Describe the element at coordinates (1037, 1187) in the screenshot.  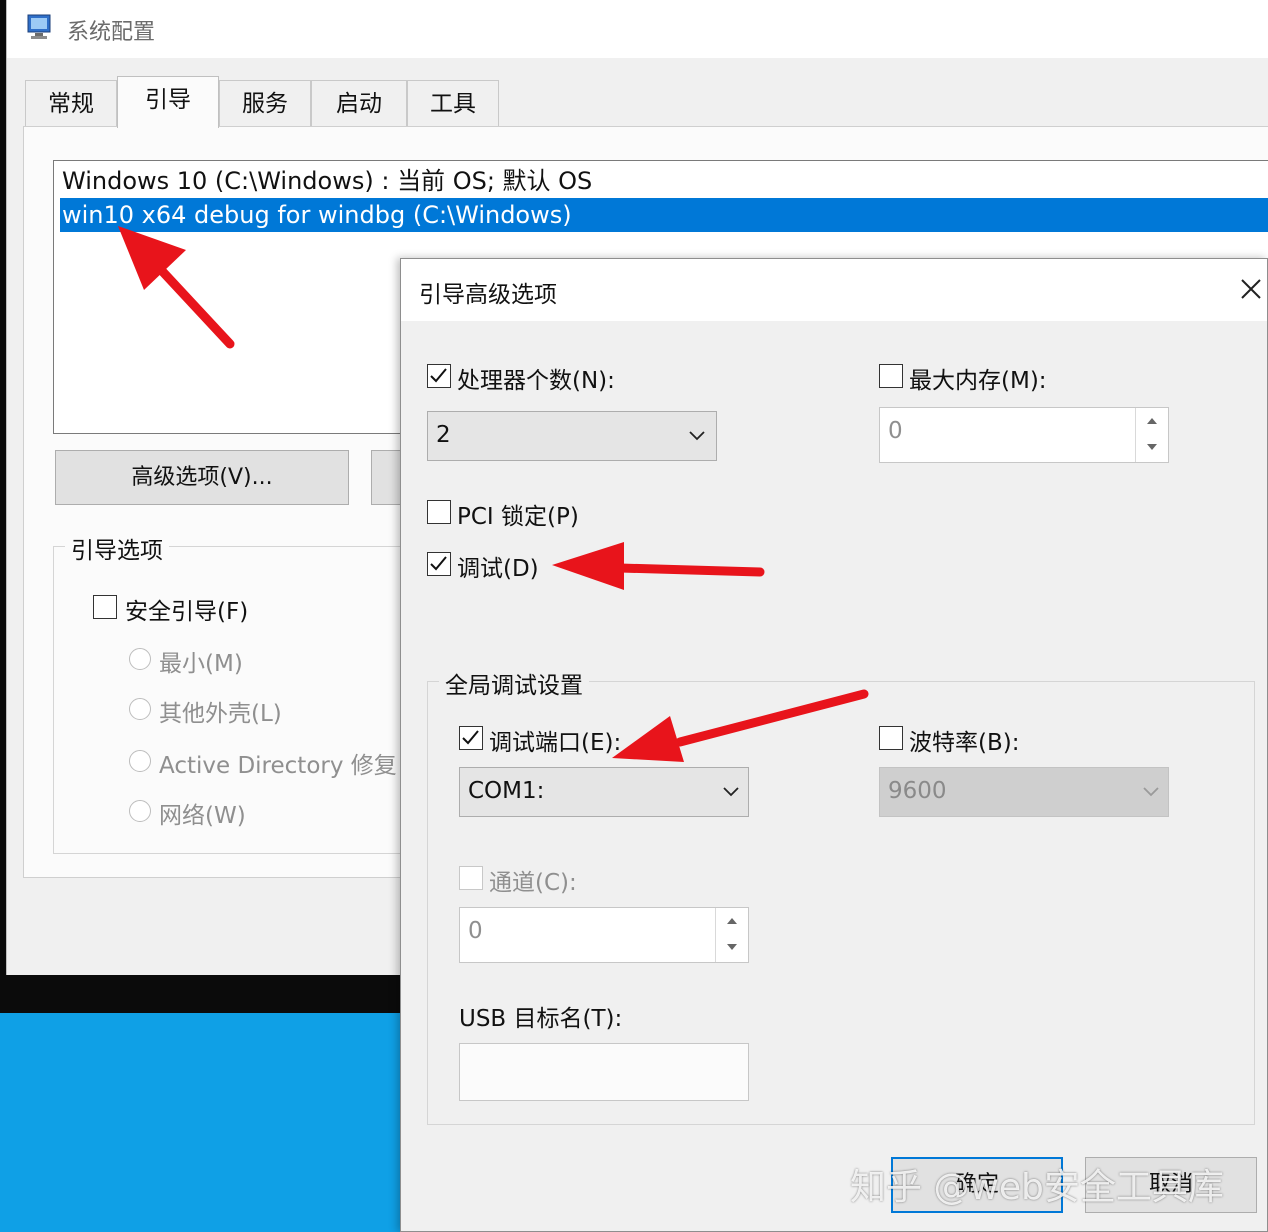
I see `watermark-text: 知乎 @web安全工具库` at that location.